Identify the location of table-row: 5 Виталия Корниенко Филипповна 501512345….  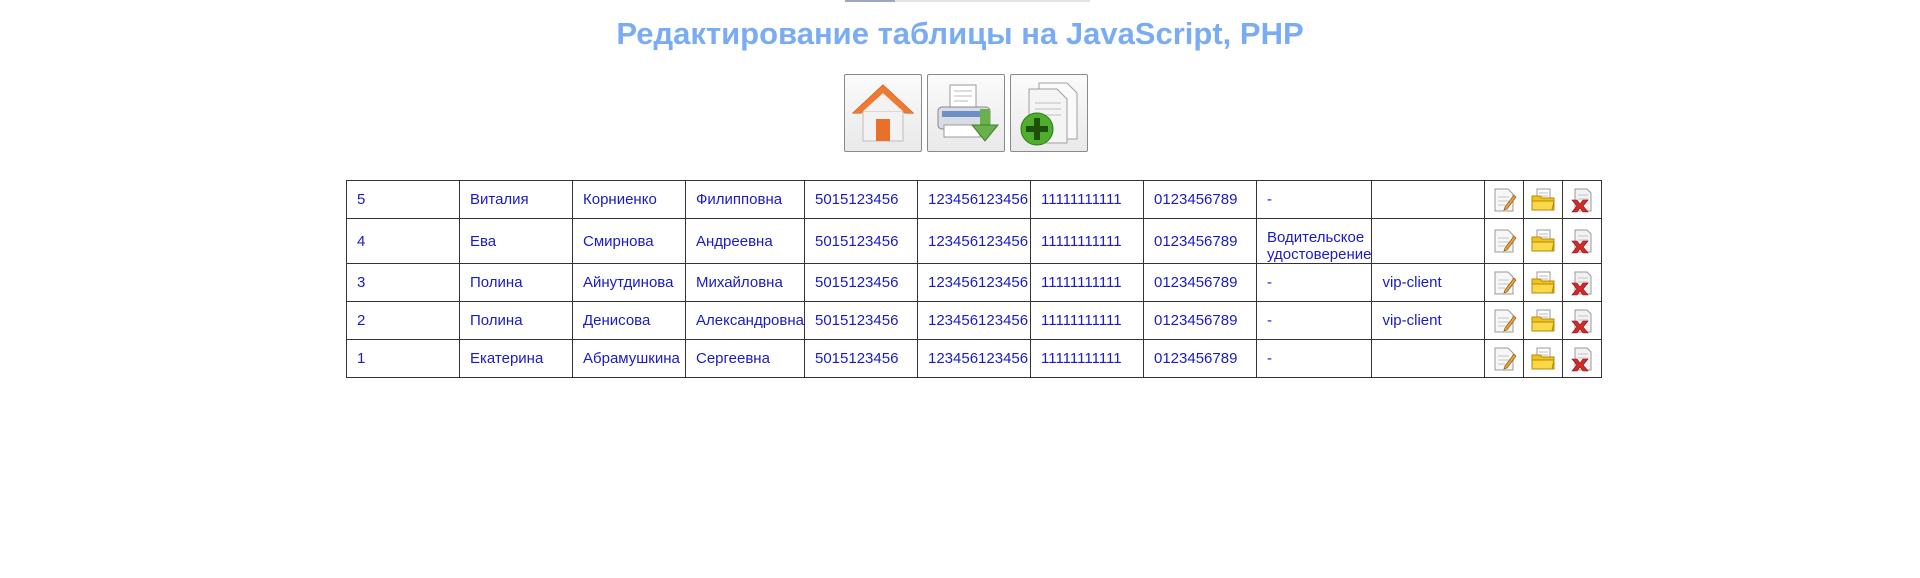
(974, 199).